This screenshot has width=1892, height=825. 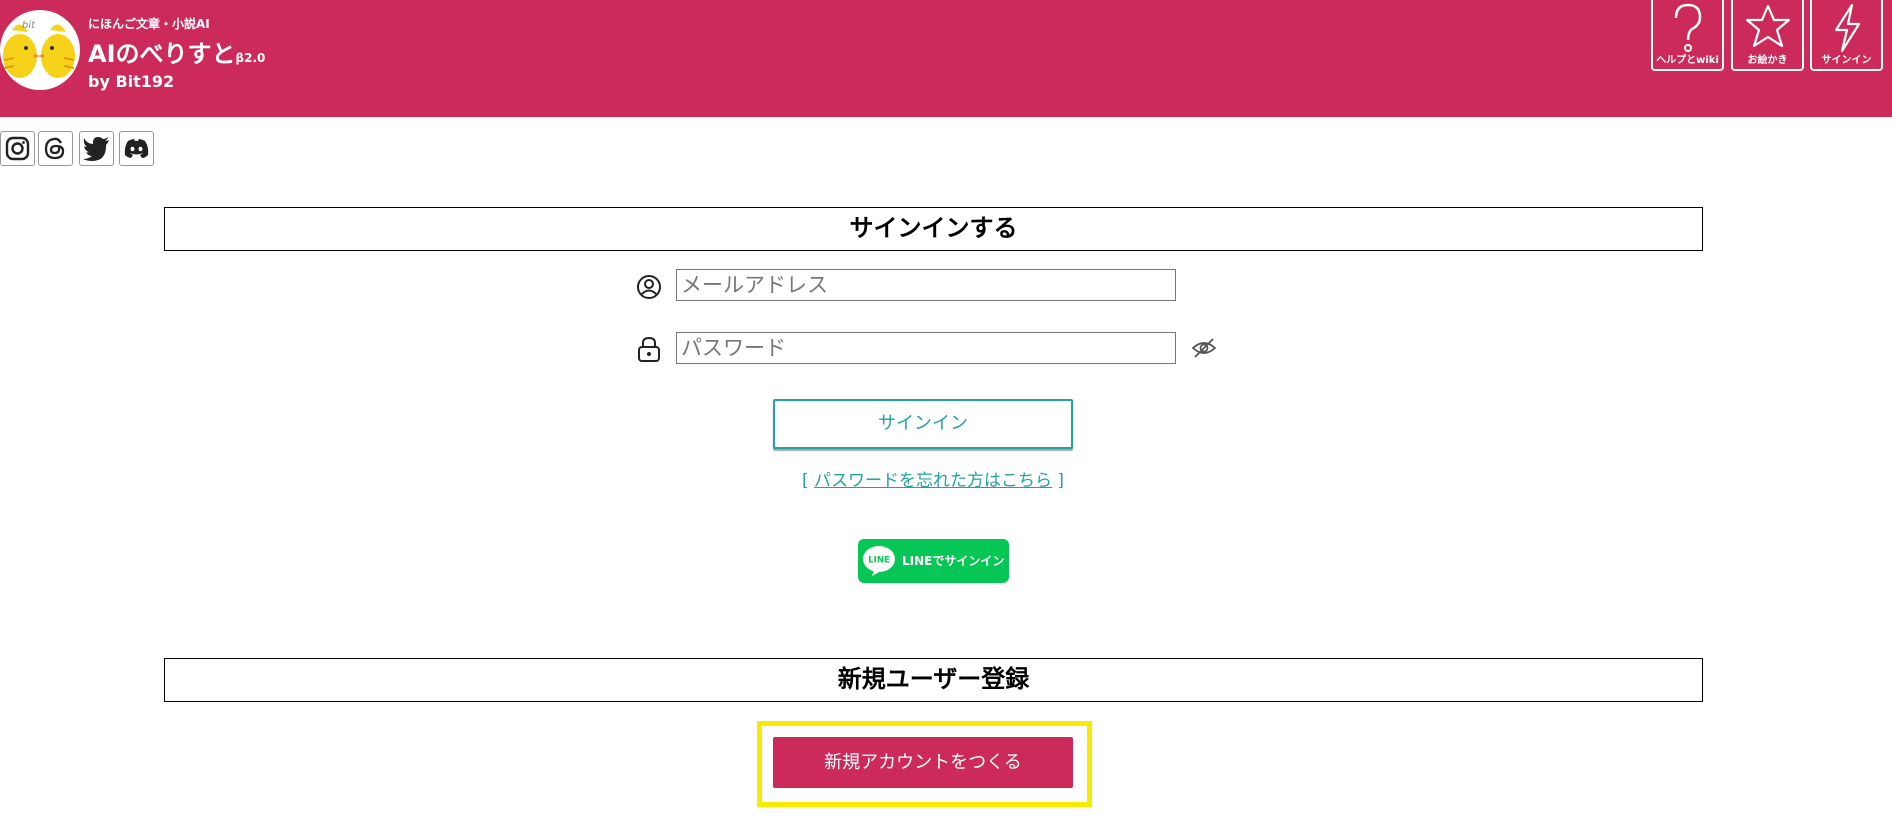 What do you see at coordinates (1687, 27) in the screenshot?
I see `question-icon` at bounding box center [1687, 27].